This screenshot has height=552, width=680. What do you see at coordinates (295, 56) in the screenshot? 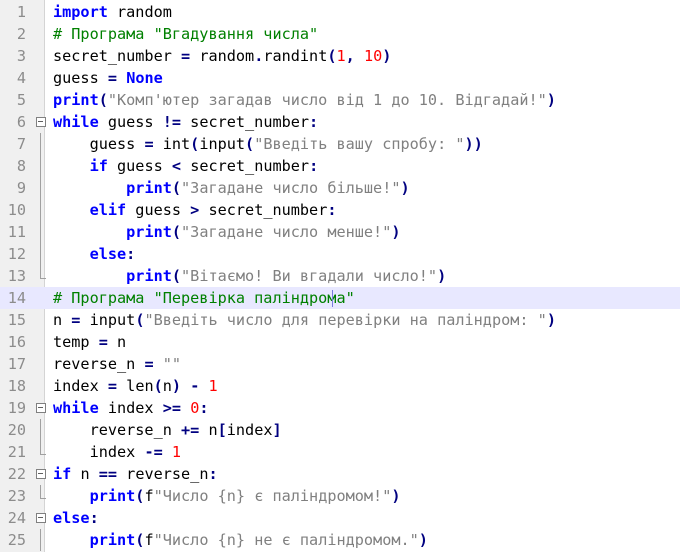
I see `code-token: randint` at bounding box center [295, 56].